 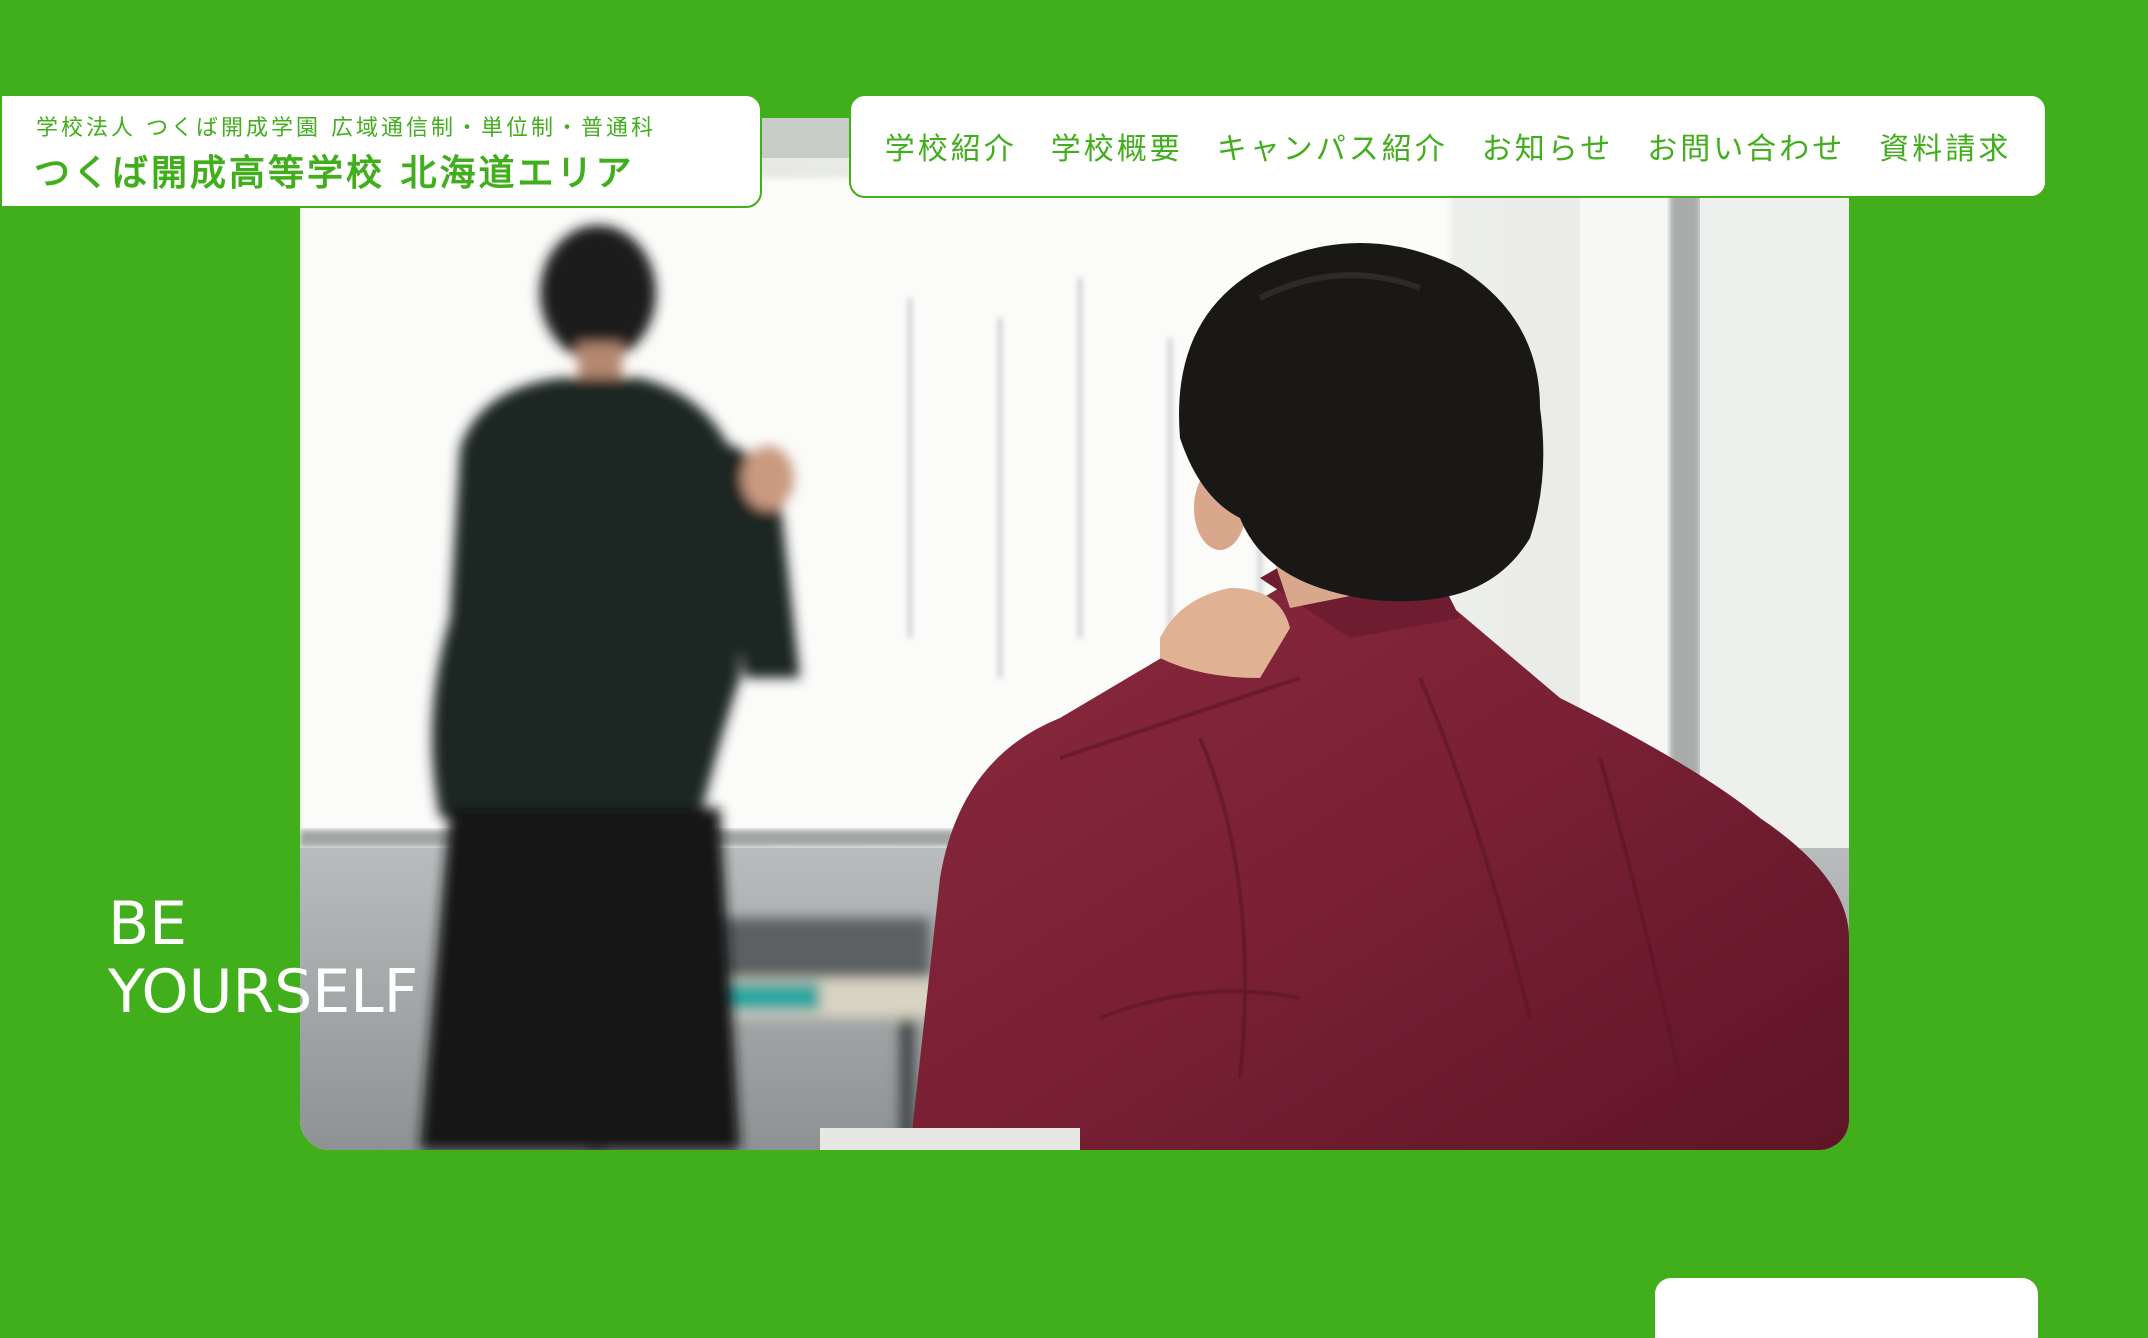 I want to click on bottom-card, so click(x=1846, y=1308).